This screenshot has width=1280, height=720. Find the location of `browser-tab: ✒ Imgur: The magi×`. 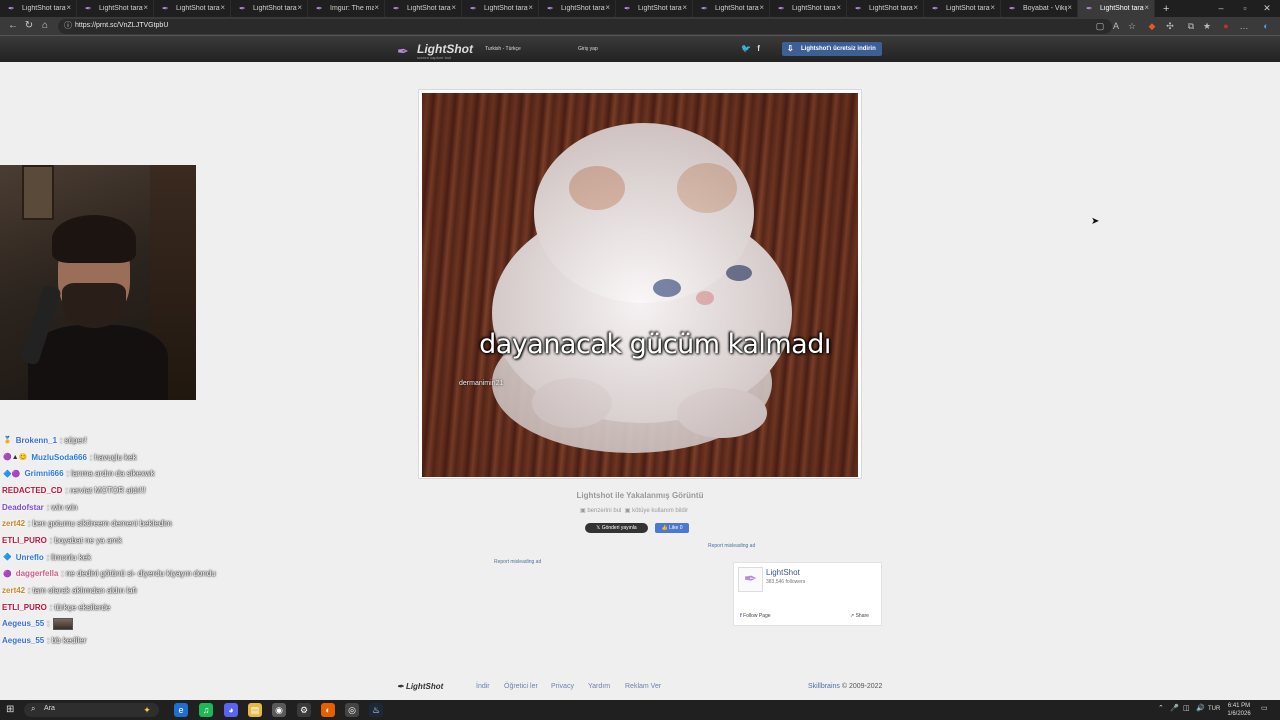

browser-tab: ✒ Imgur: The magi× is located at coordinates (346, 8).